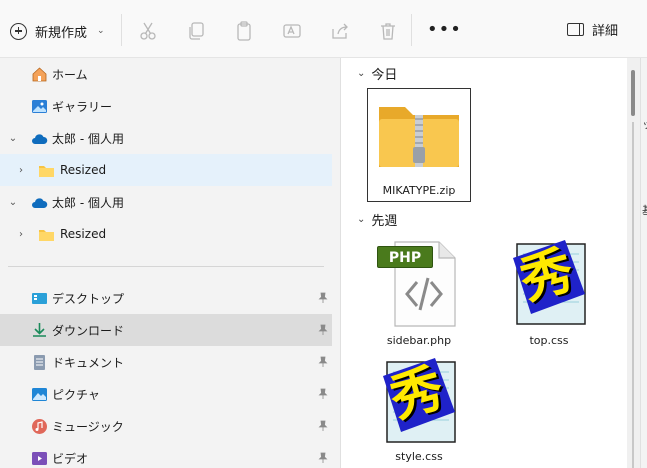  What do you see at coordinates (166, 362) in the screenshot?
I see `nav-item-documents: ドキュメント` at bounding box center [166, 362].